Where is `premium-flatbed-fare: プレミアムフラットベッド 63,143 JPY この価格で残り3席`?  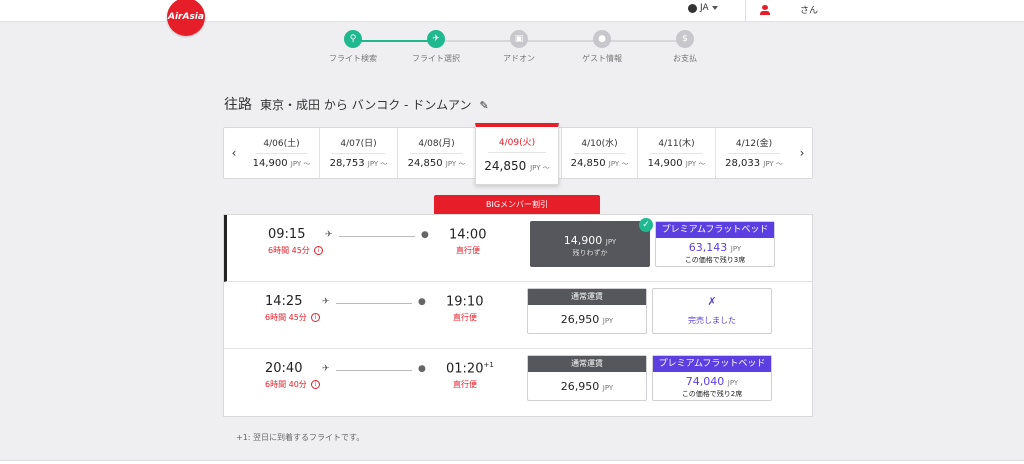
premium-flatbed-fare: プレミアムフラットベッド 63,143 JPY この価格で残り3席 is located at coordinates (715, 244).